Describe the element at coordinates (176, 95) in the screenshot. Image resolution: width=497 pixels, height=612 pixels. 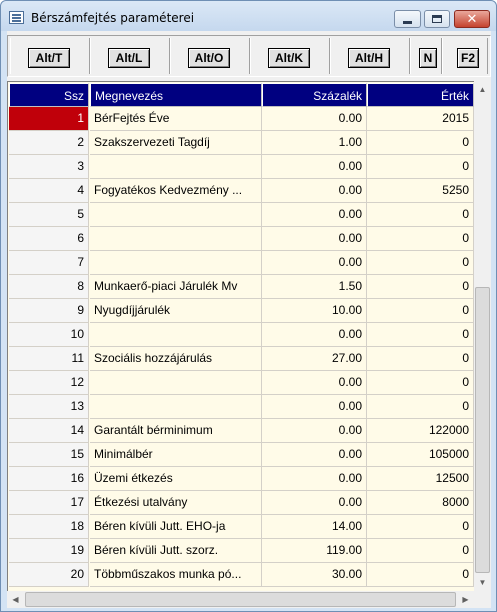
I see `column-header-megnevezes: Megnevezés` at that location.